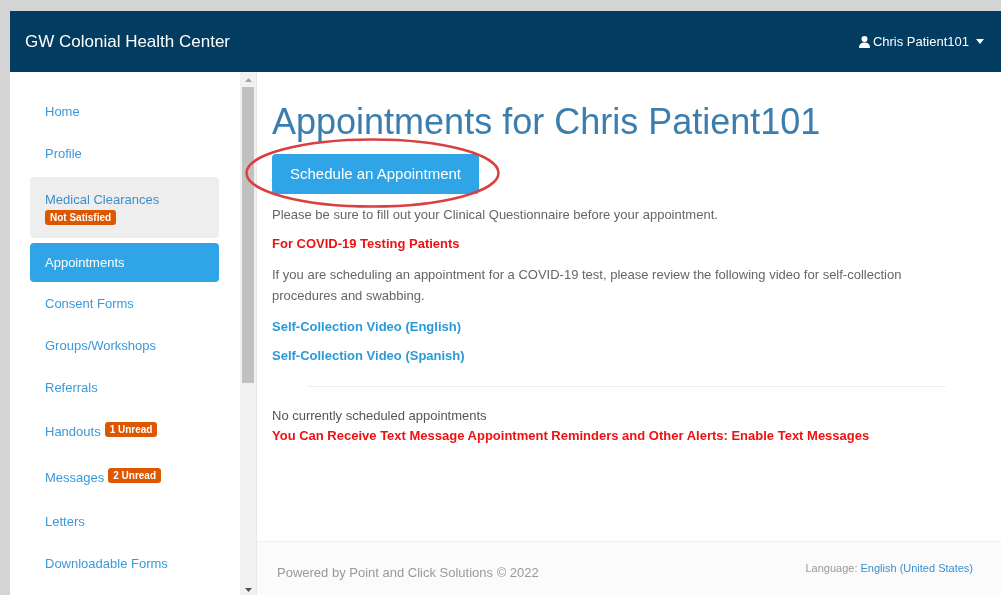  What do you see at coordinates (124, 262) in the screenshot?
I see `sidebar-item: Appointments` at bounding box center [124, 262].